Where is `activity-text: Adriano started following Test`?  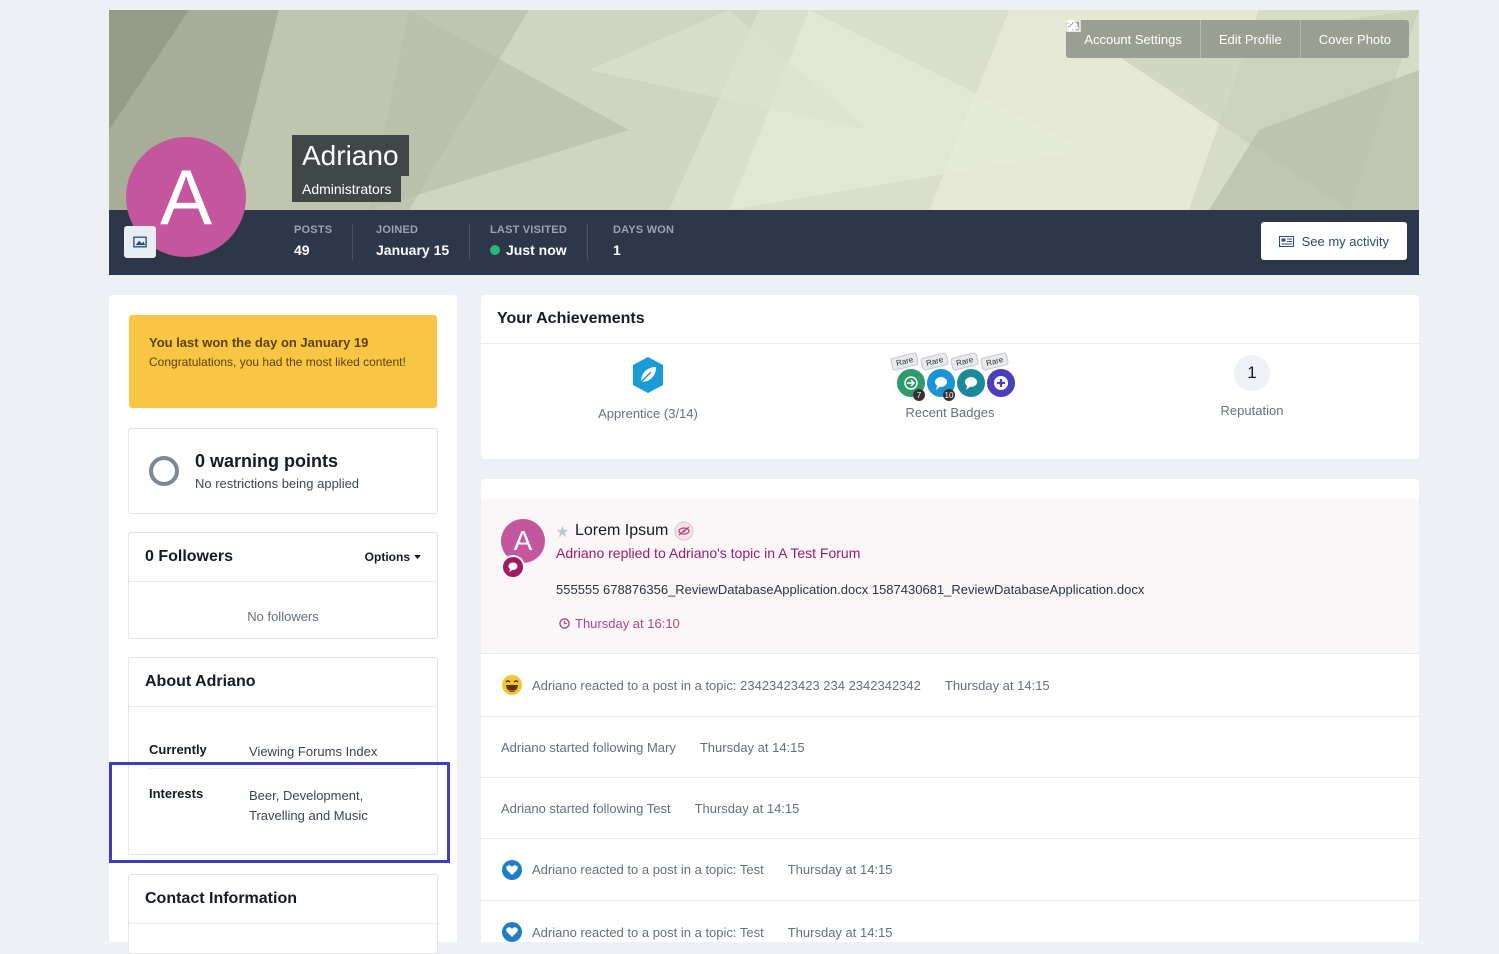
activity-text: Adriano started following Test is located at coordinates (586, 808).